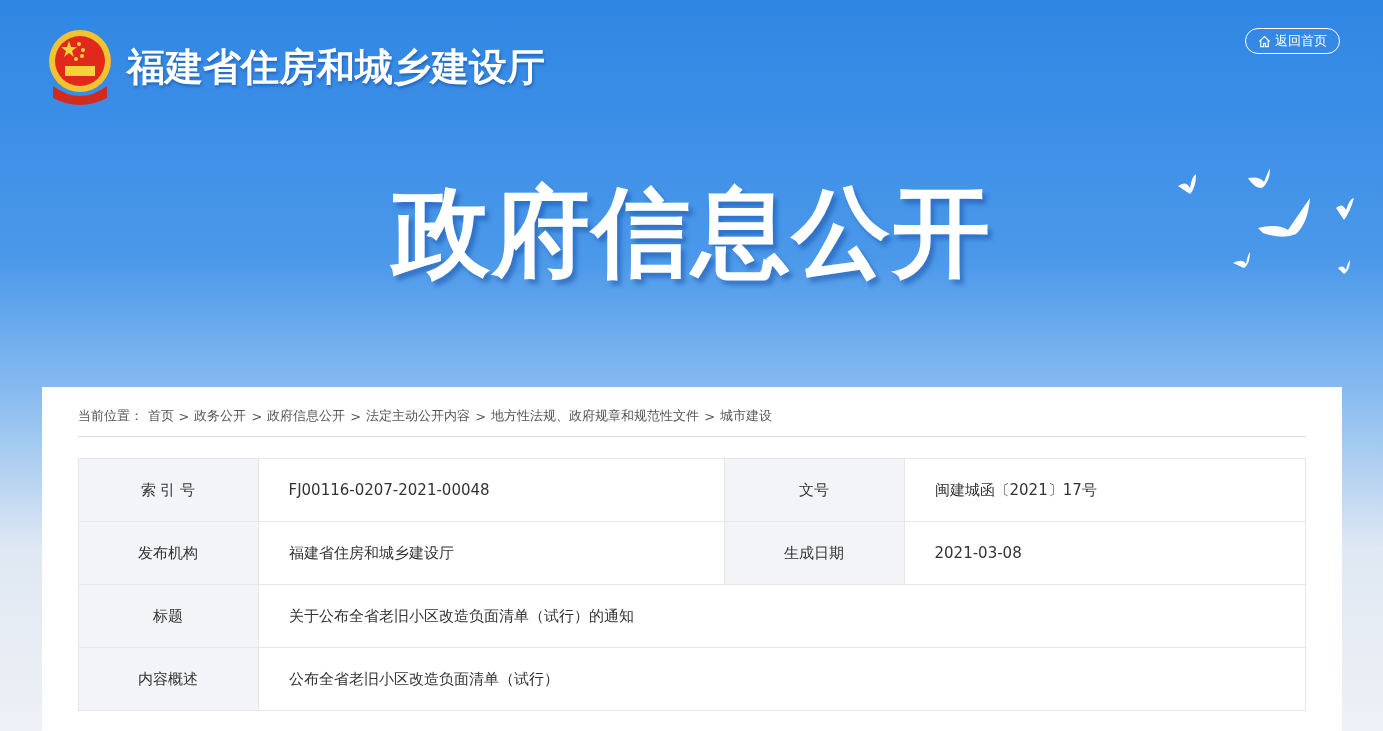 Image resolution: width=1383 pixels, height=731 pixels. I want to click on field-label: 生成日期, so click(814, 553).